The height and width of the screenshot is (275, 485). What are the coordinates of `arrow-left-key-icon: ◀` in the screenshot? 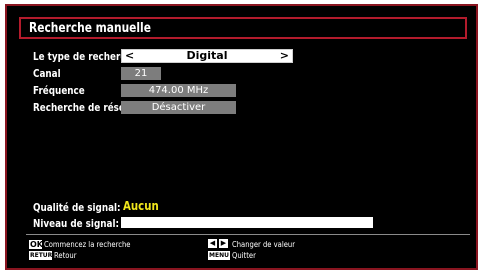 It's located at (212, 243).